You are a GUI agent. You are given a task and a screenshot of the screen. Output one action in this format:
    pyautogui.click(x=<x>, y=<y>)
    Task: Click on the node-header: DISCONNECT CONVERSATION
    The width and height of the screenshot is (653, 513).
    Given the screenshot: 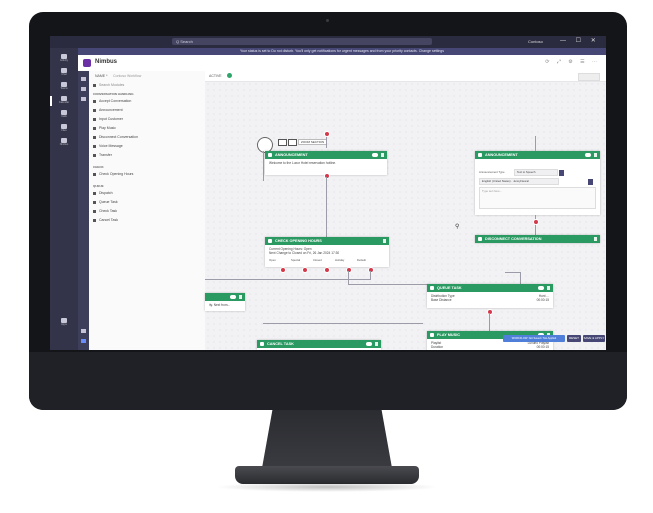 What is the action you would take?
    pyautogui.click(x=537, y=239)
    